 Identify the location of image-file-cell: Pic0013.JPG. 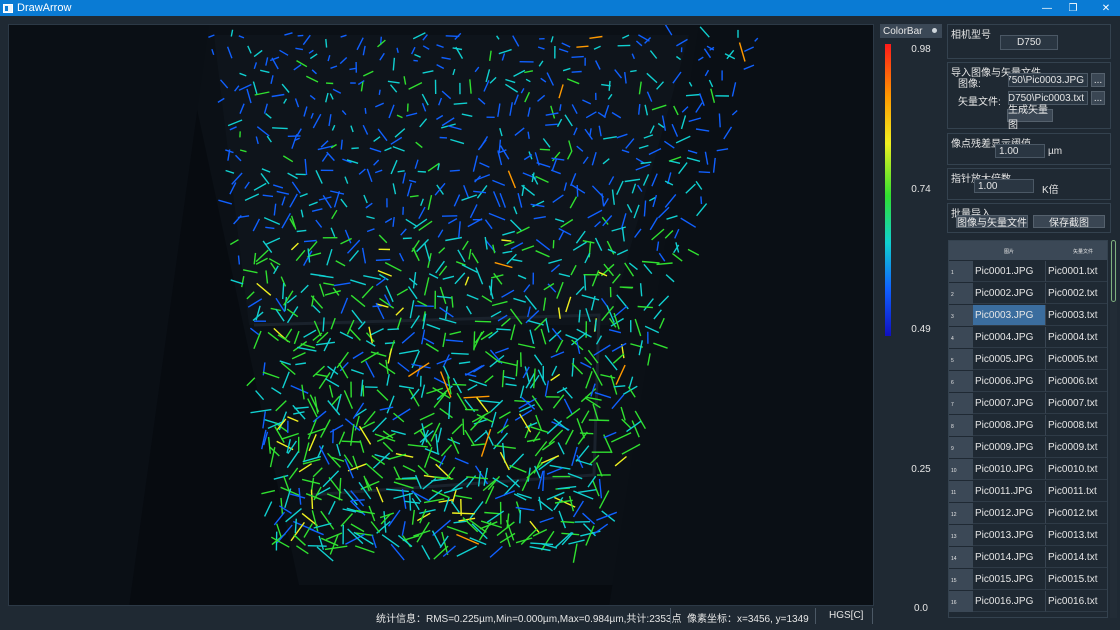
(1009, 535).